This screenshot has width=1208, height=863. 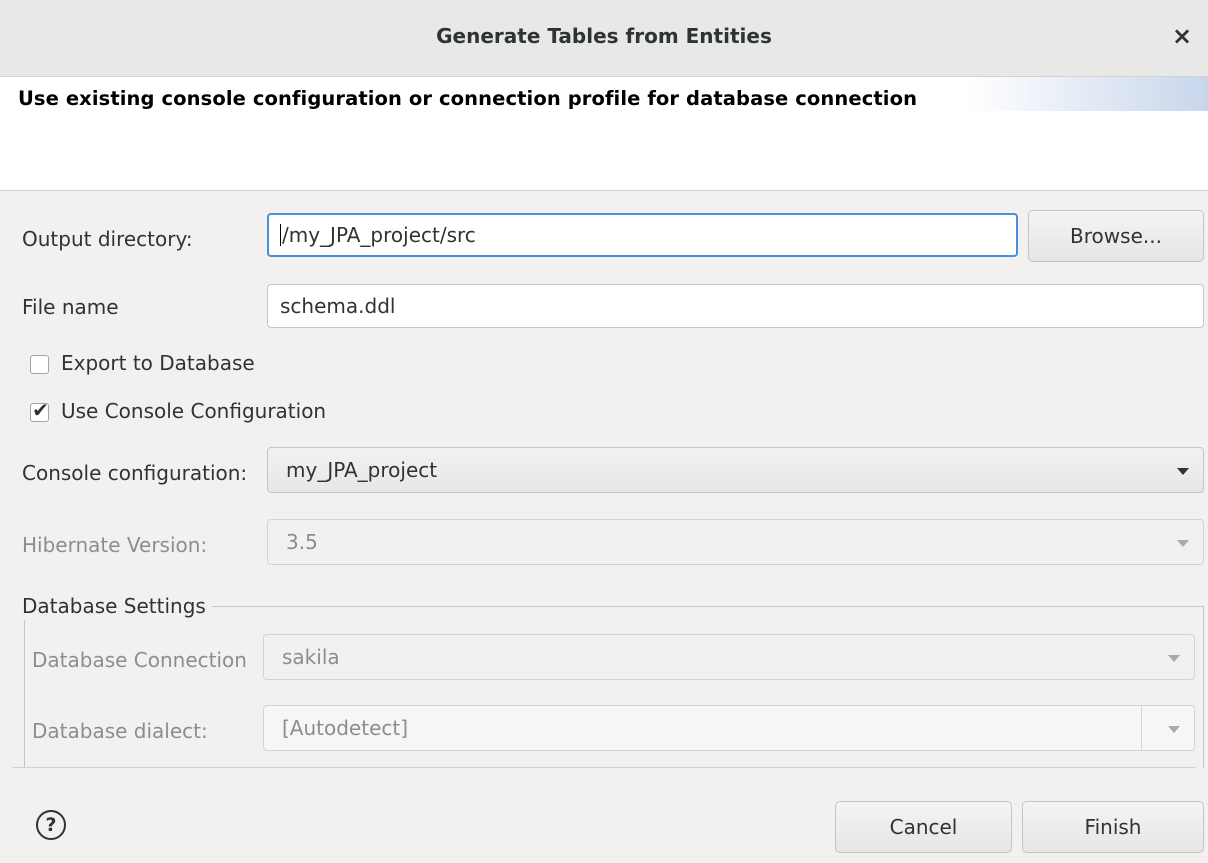 I want to click on banner-gradient, so click(x=1088, y=94).